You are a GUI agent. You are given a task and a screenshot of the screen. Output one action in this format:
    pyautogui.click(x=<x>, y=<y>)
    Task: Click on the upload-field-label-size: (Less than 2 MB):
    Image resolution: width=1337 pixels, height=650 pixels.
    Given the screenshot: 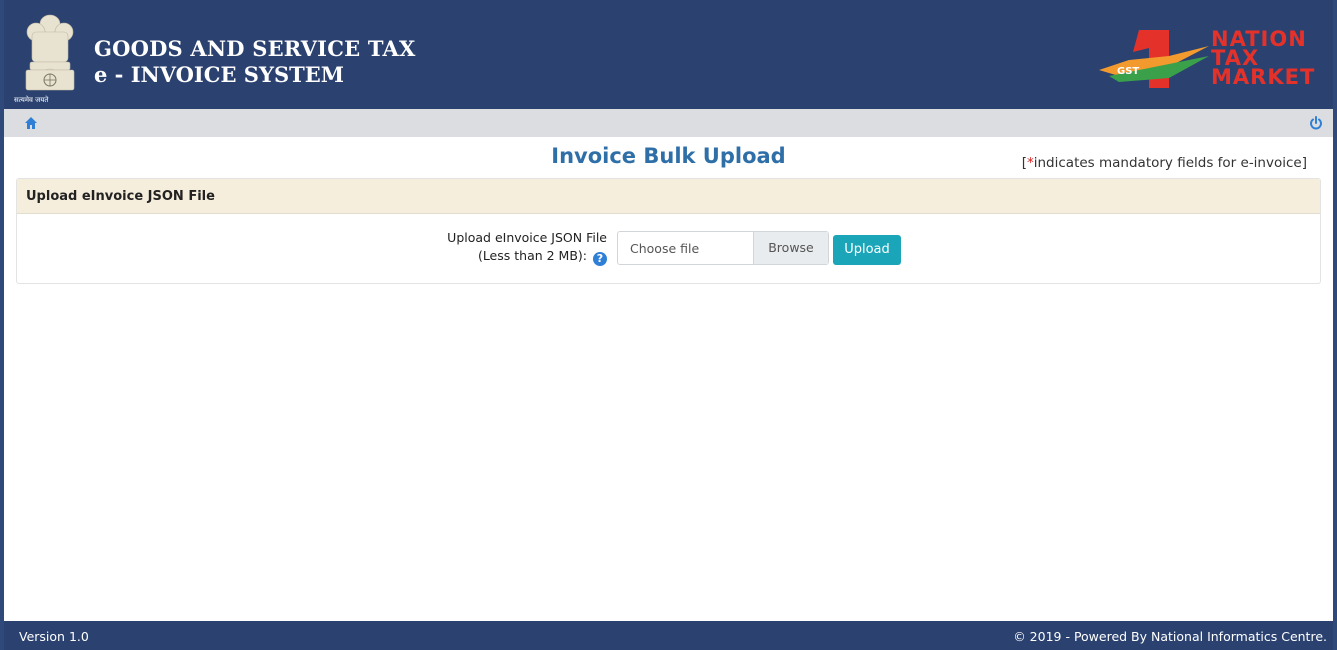 What is the action you would take?
    pyautogui.click(x=532, y=255)
    